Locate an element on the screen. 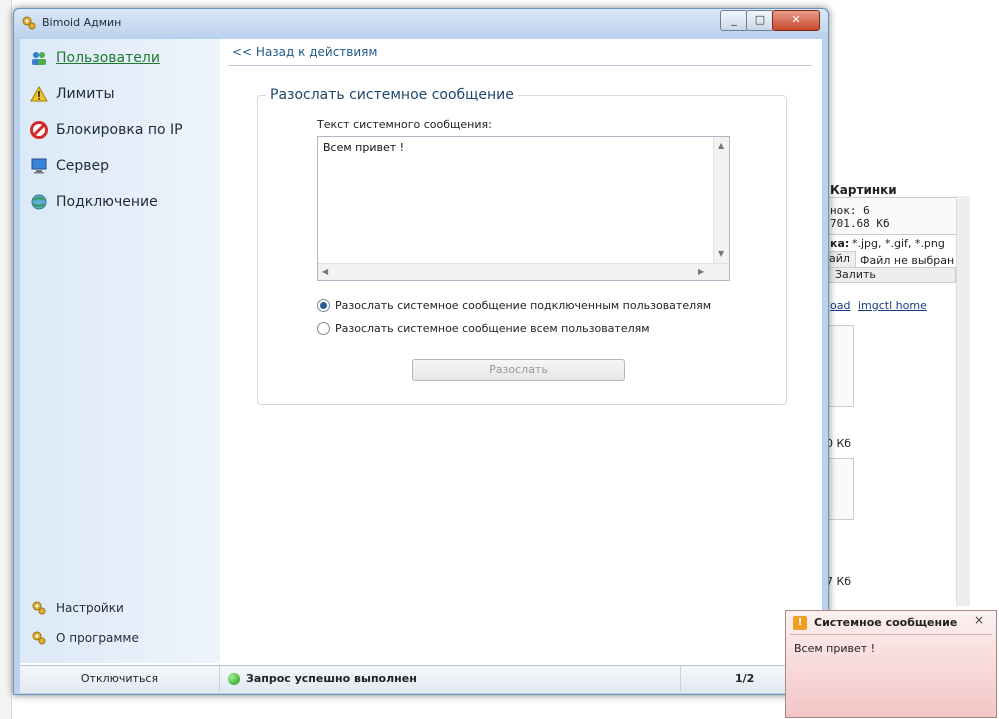 The width and height of the screenshot is (999, 719). page-count: 1/2 is located at coordinates (745, 678).